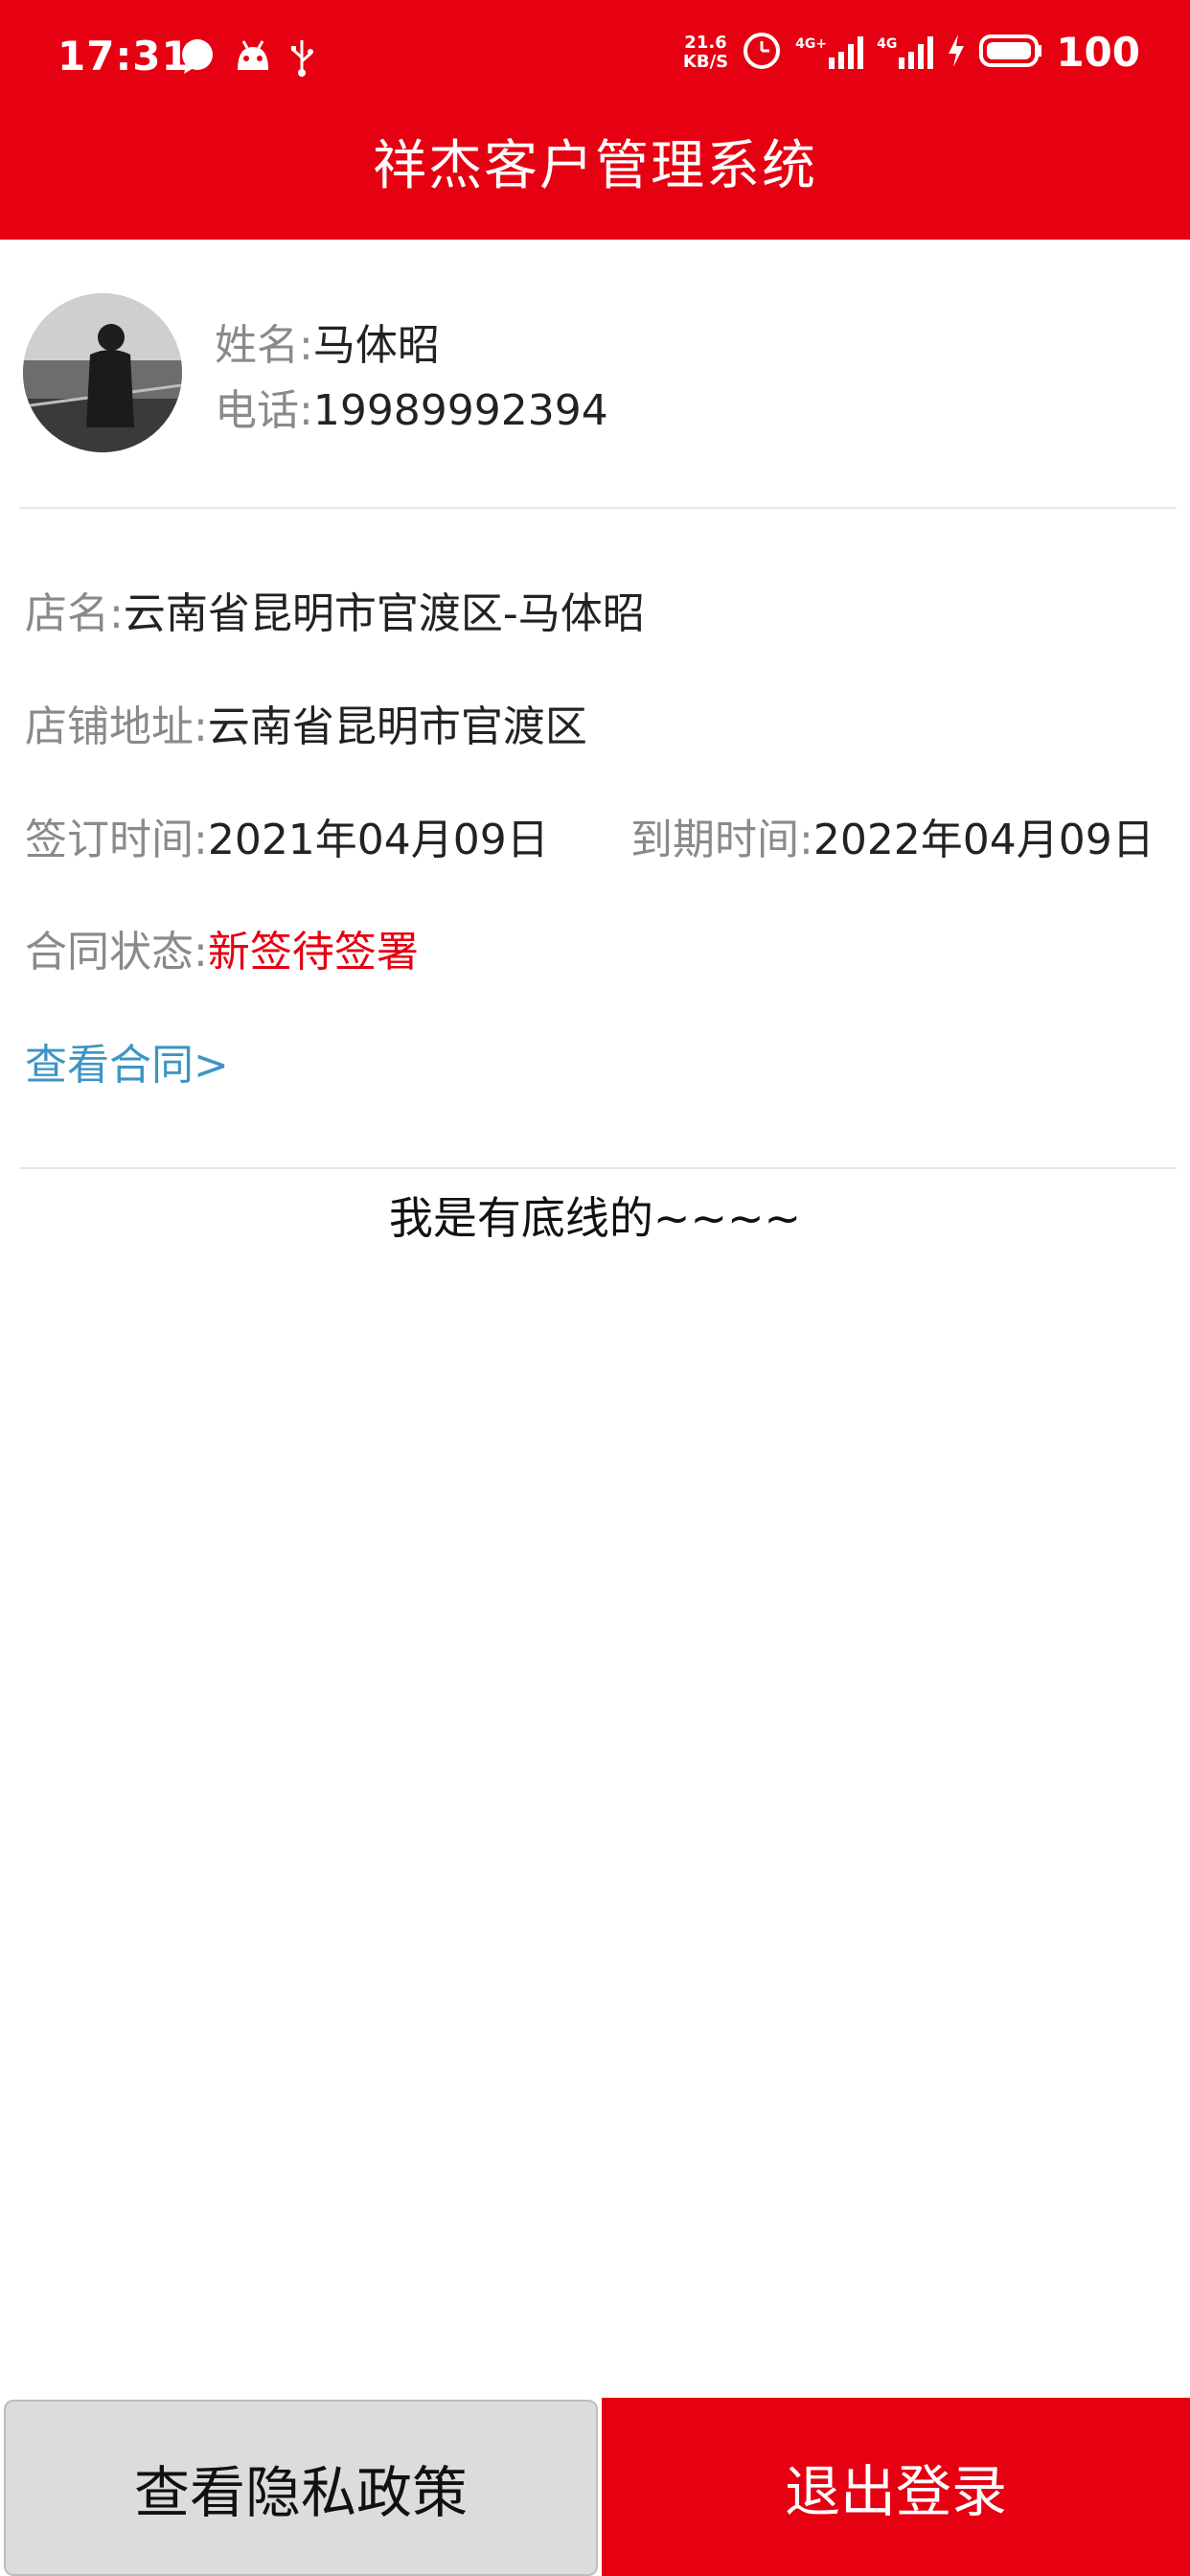  What do you see at coordinates (598, 374) in the screenshot?
I see `profile-section: 姓名:马体昭 电话:19989992394` at bounding box center [598, 374].